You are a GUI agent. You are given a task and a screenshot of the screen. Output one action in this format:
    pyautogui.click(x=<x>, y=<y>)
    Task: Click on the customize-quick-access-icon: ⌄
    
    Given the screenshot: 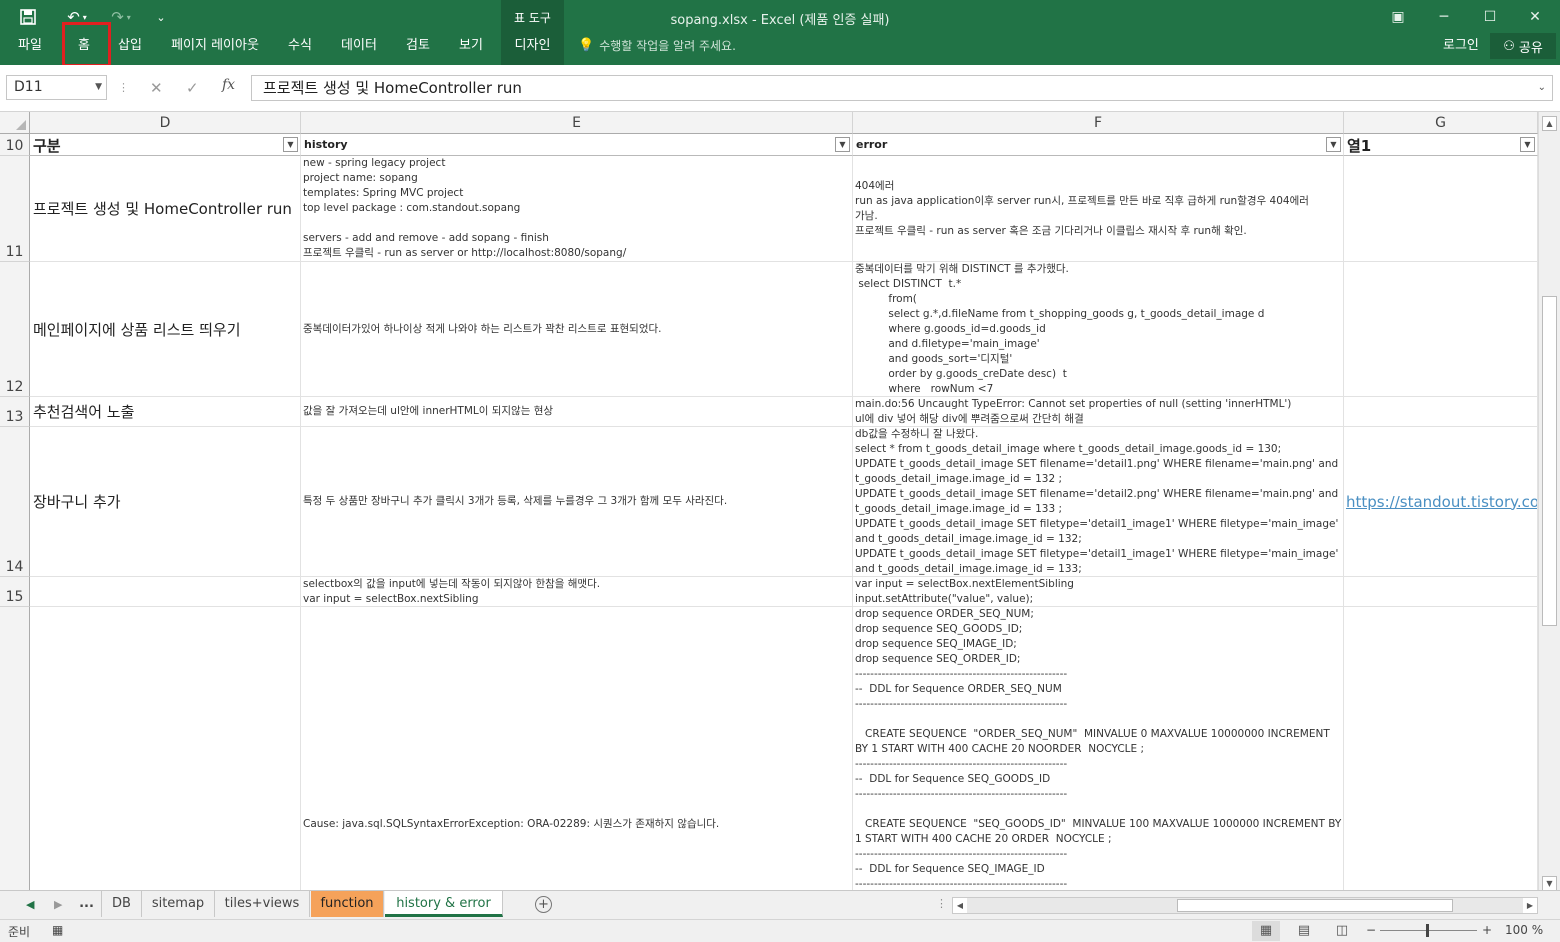 What is the action you would take?
    pyautogui.click(x=161, y=17)
    